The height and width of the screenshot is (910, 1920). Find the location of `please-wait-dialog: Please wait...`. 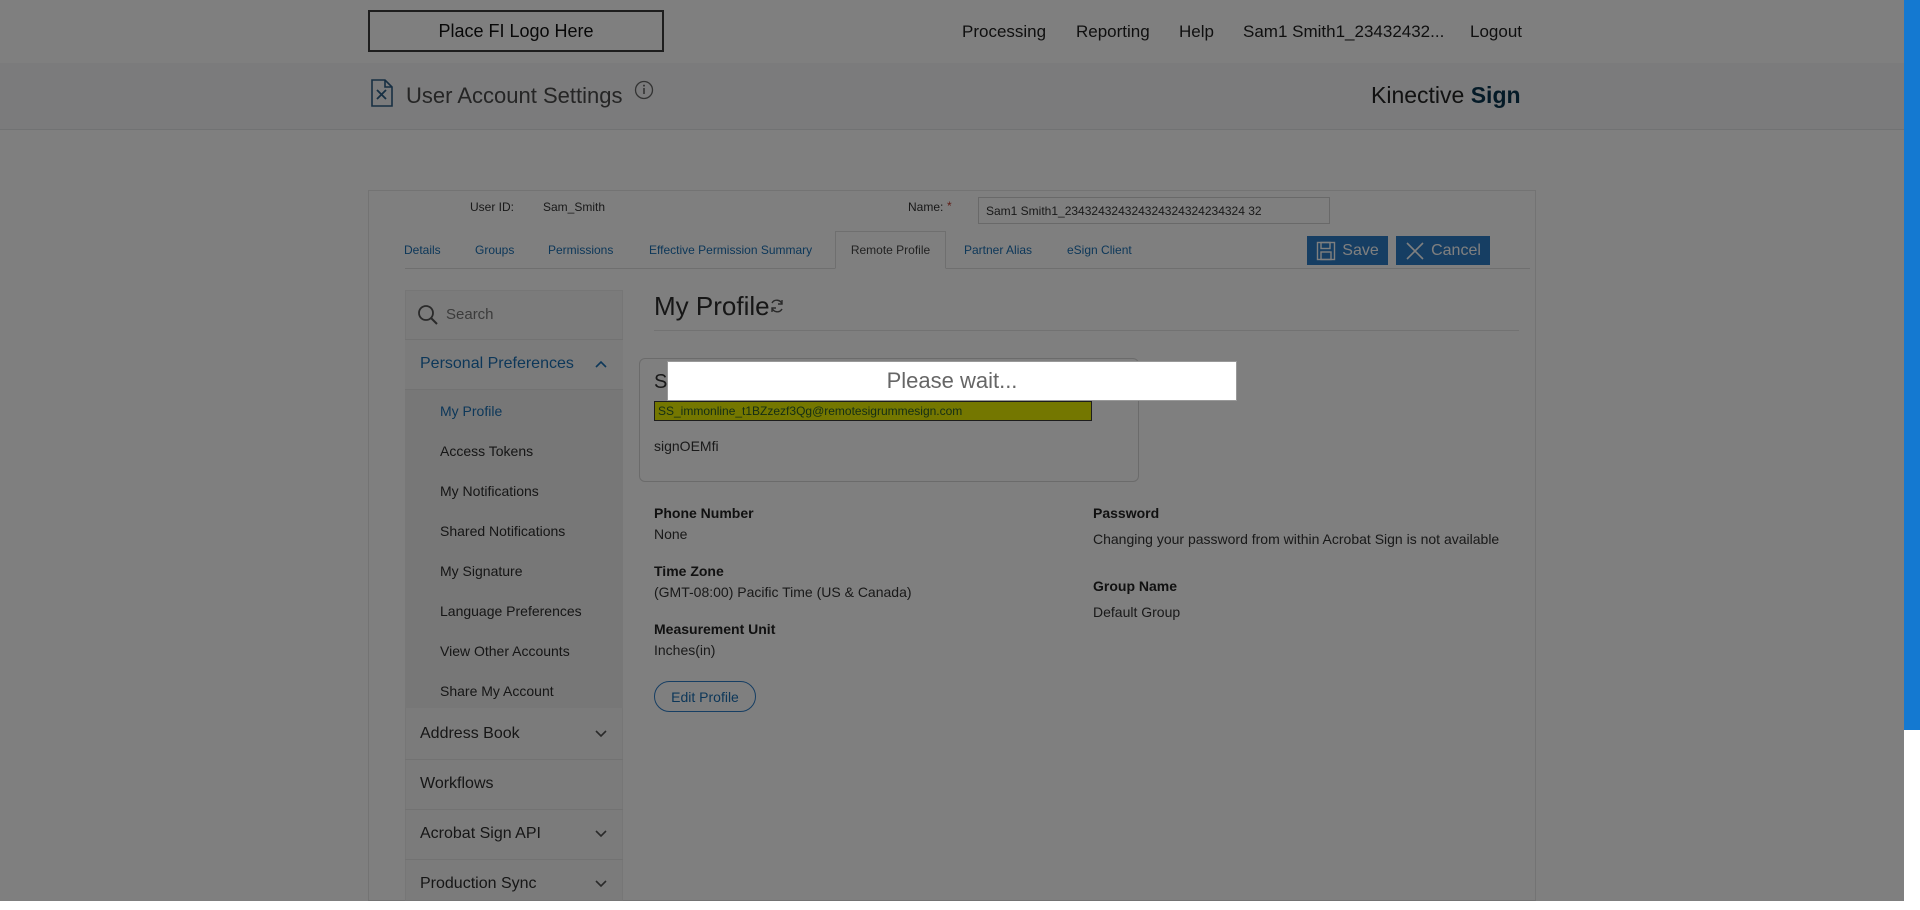

please-wait-dialog: Please wait... is located at coordinates (952, 381).